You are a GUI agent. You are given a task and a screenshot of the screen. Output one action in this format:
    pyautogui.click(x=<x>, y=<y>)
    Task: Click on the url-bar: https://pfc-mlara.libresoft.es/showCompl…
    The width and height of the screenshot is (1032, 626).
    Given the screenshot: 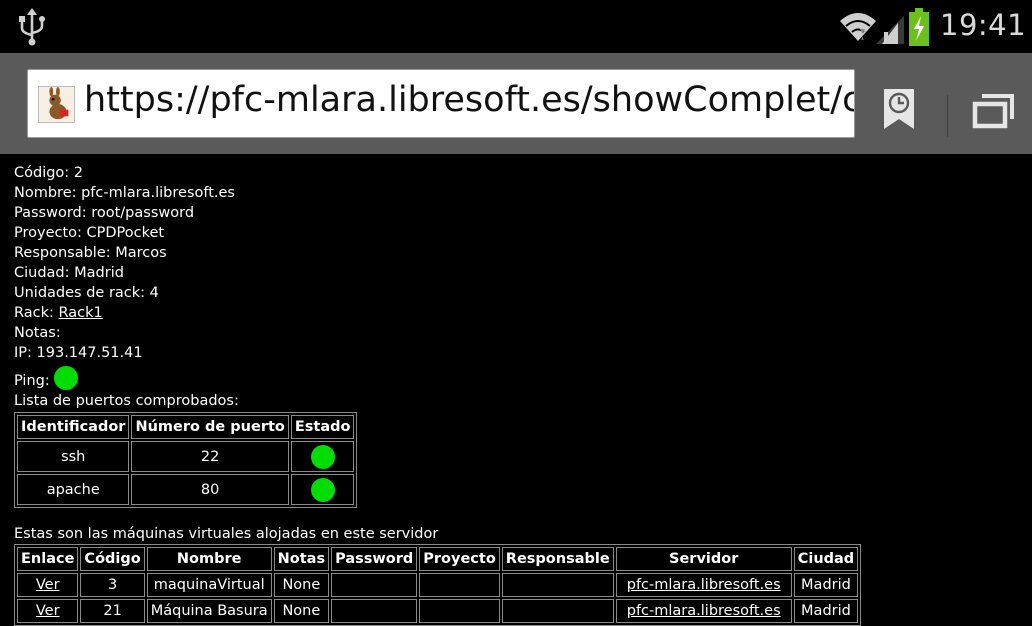 What is the action you would take?
    pyautogui.click(x=441, y=103)
    